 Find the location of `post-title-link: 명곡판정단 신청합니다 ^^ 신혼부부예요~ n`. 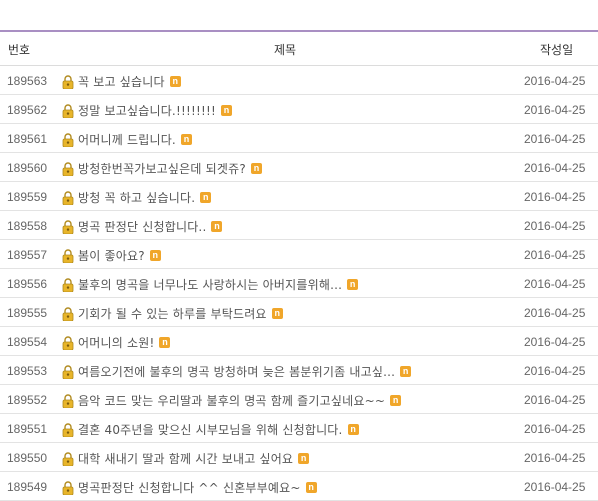

post-title-link: 명곡판정단 신청합니다 ^^ 신혼부부예요~ n is located at coordinates (189, 487).